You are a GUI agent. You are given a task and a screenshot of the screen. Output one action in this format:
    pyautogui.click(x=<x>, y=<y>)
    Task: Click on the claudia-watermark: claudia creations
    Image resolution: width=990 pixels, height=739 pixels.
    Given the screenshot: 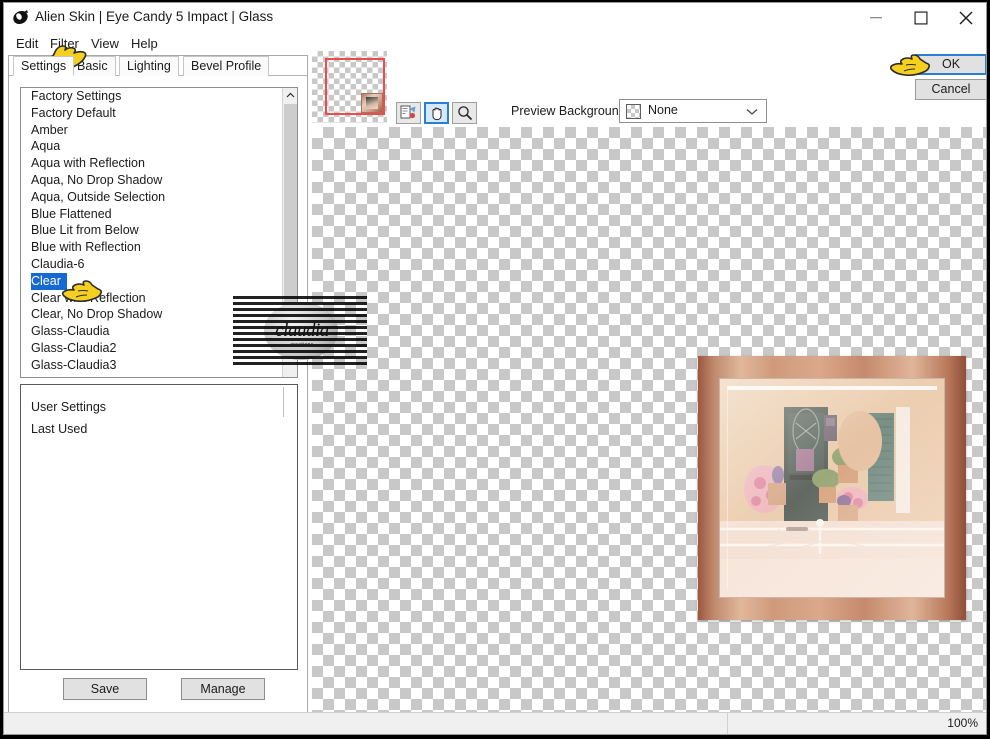 What is the action you would take?
    pyautogui.click(x=300, y=331)
    